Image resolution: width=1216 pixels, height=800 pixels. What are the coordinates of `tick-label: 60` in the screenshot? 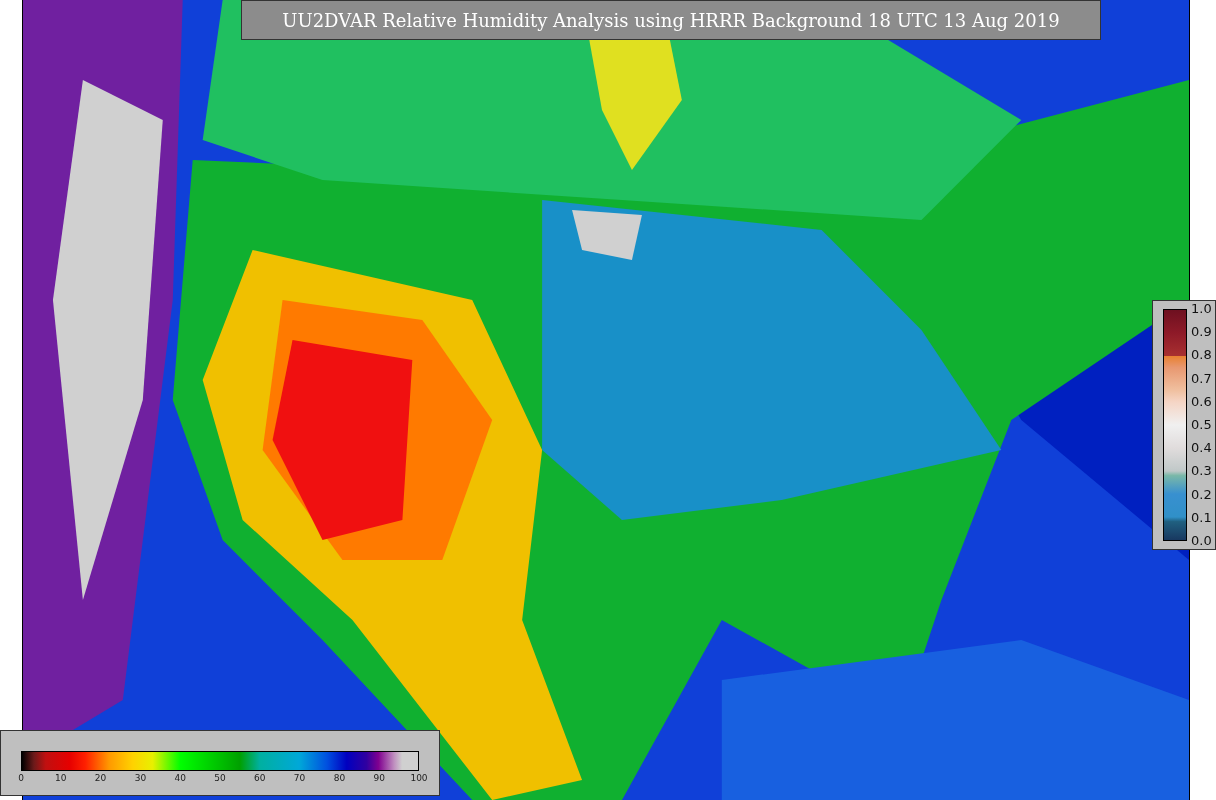 It's located at (260, 778).